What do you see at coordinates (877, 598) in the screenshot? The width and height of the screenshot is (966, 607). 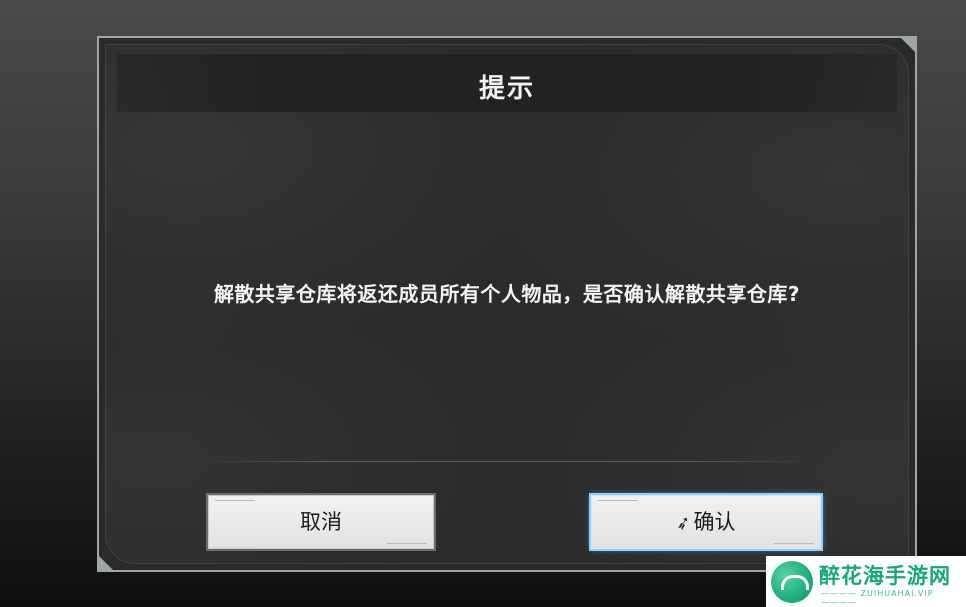 I see `watermark-subtitle: ———— ZUIHUAHAI.VIP ————` at bounding box center [877, 598].